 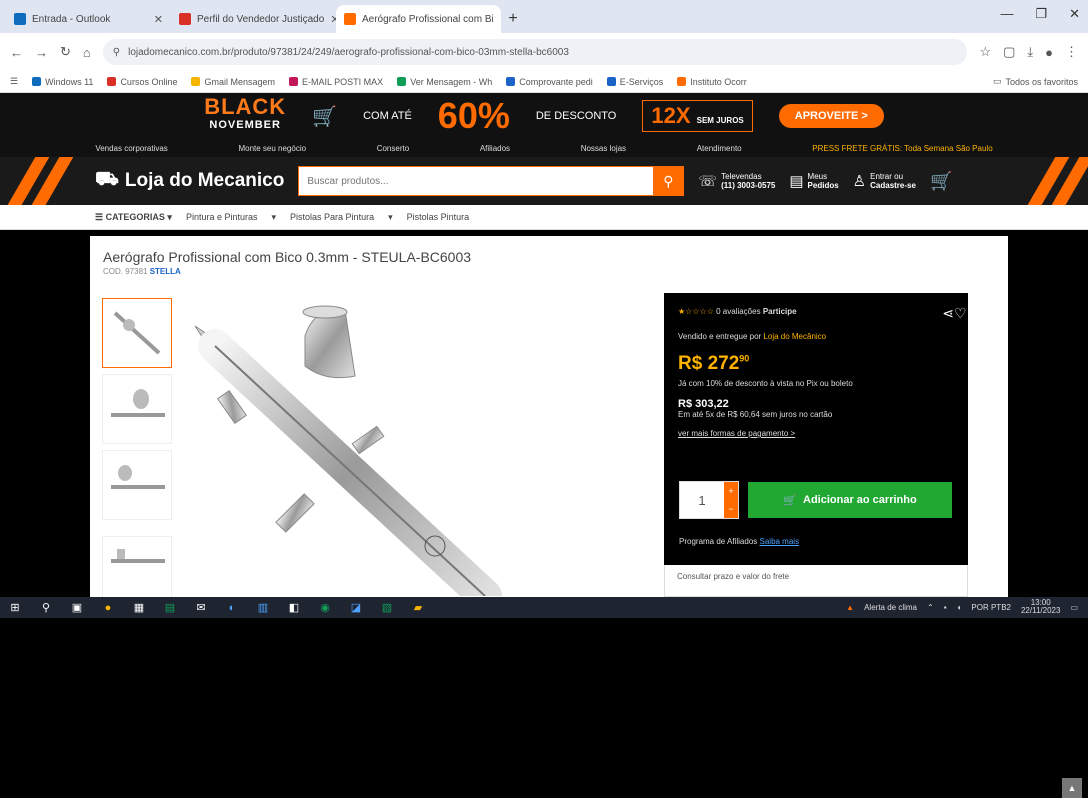 I want to click on decrement-icon: −, so click(x=730, y=509).